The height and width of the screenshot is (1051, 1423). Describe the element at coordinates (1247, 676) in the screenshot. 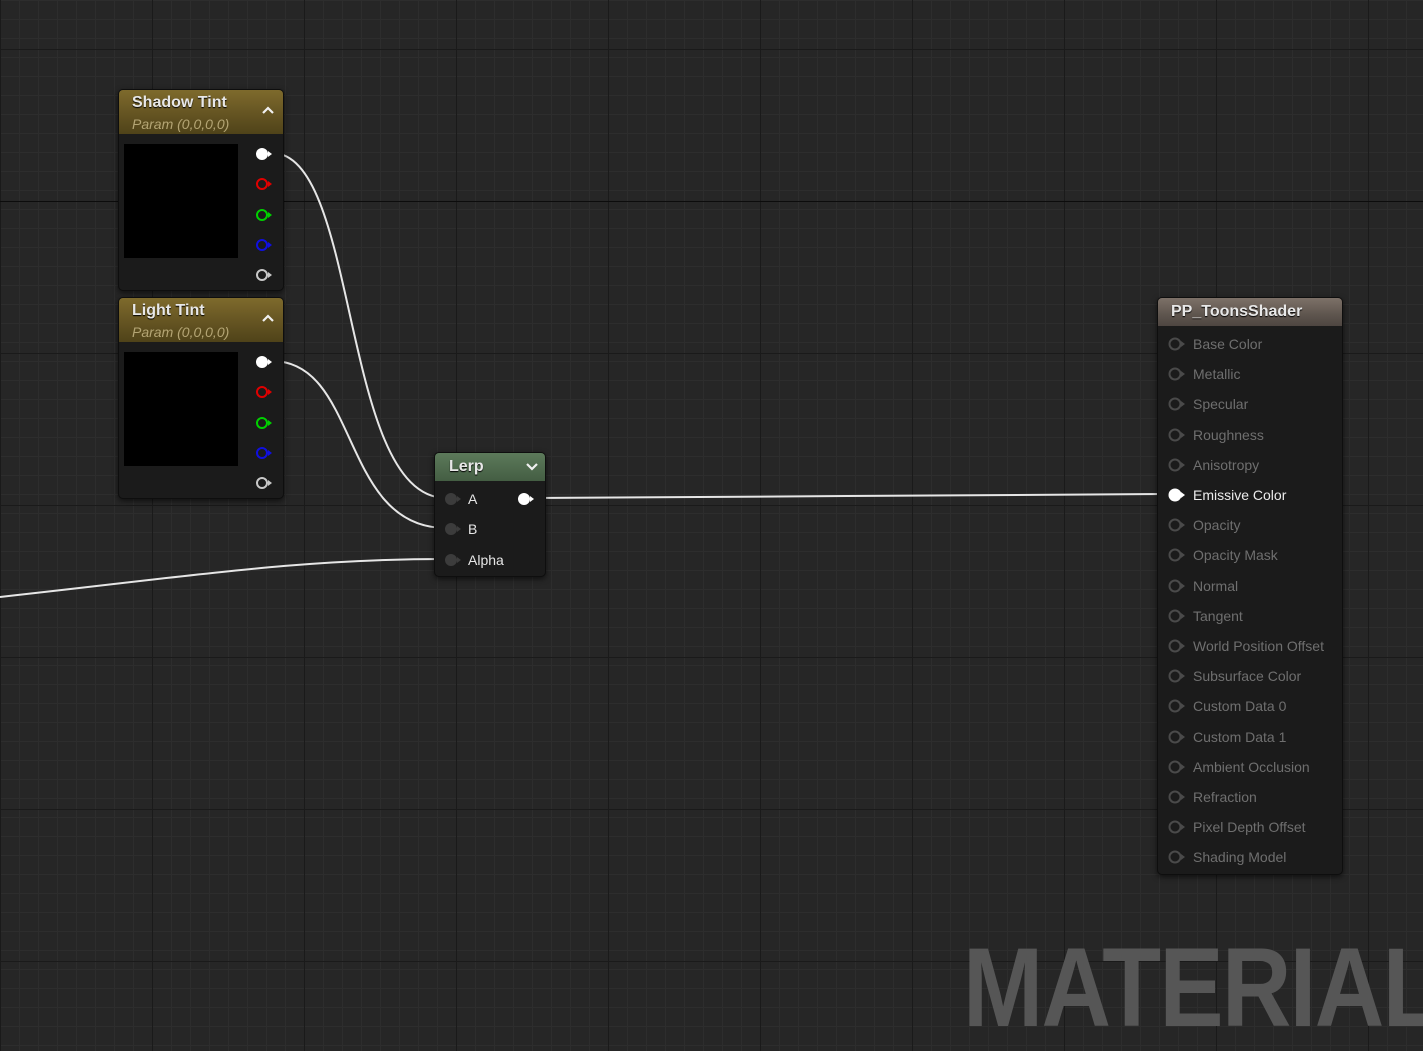

I see `pin-label: Subsurface Color` at that location.